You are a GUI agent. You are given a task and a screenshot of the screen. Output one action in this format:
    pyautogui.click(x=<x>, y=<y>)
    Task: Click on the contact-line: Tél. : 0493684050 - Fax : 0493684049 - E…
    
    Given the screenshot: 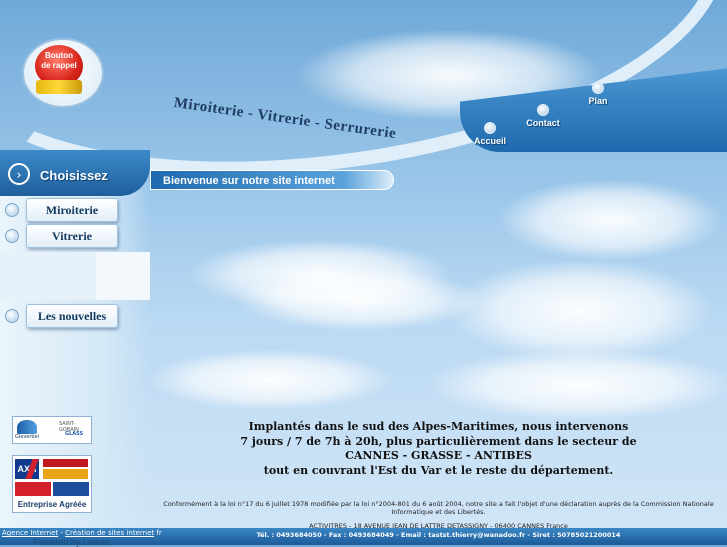 What is the action you would take?
    pyautogui.click(x=438, y=535)
    